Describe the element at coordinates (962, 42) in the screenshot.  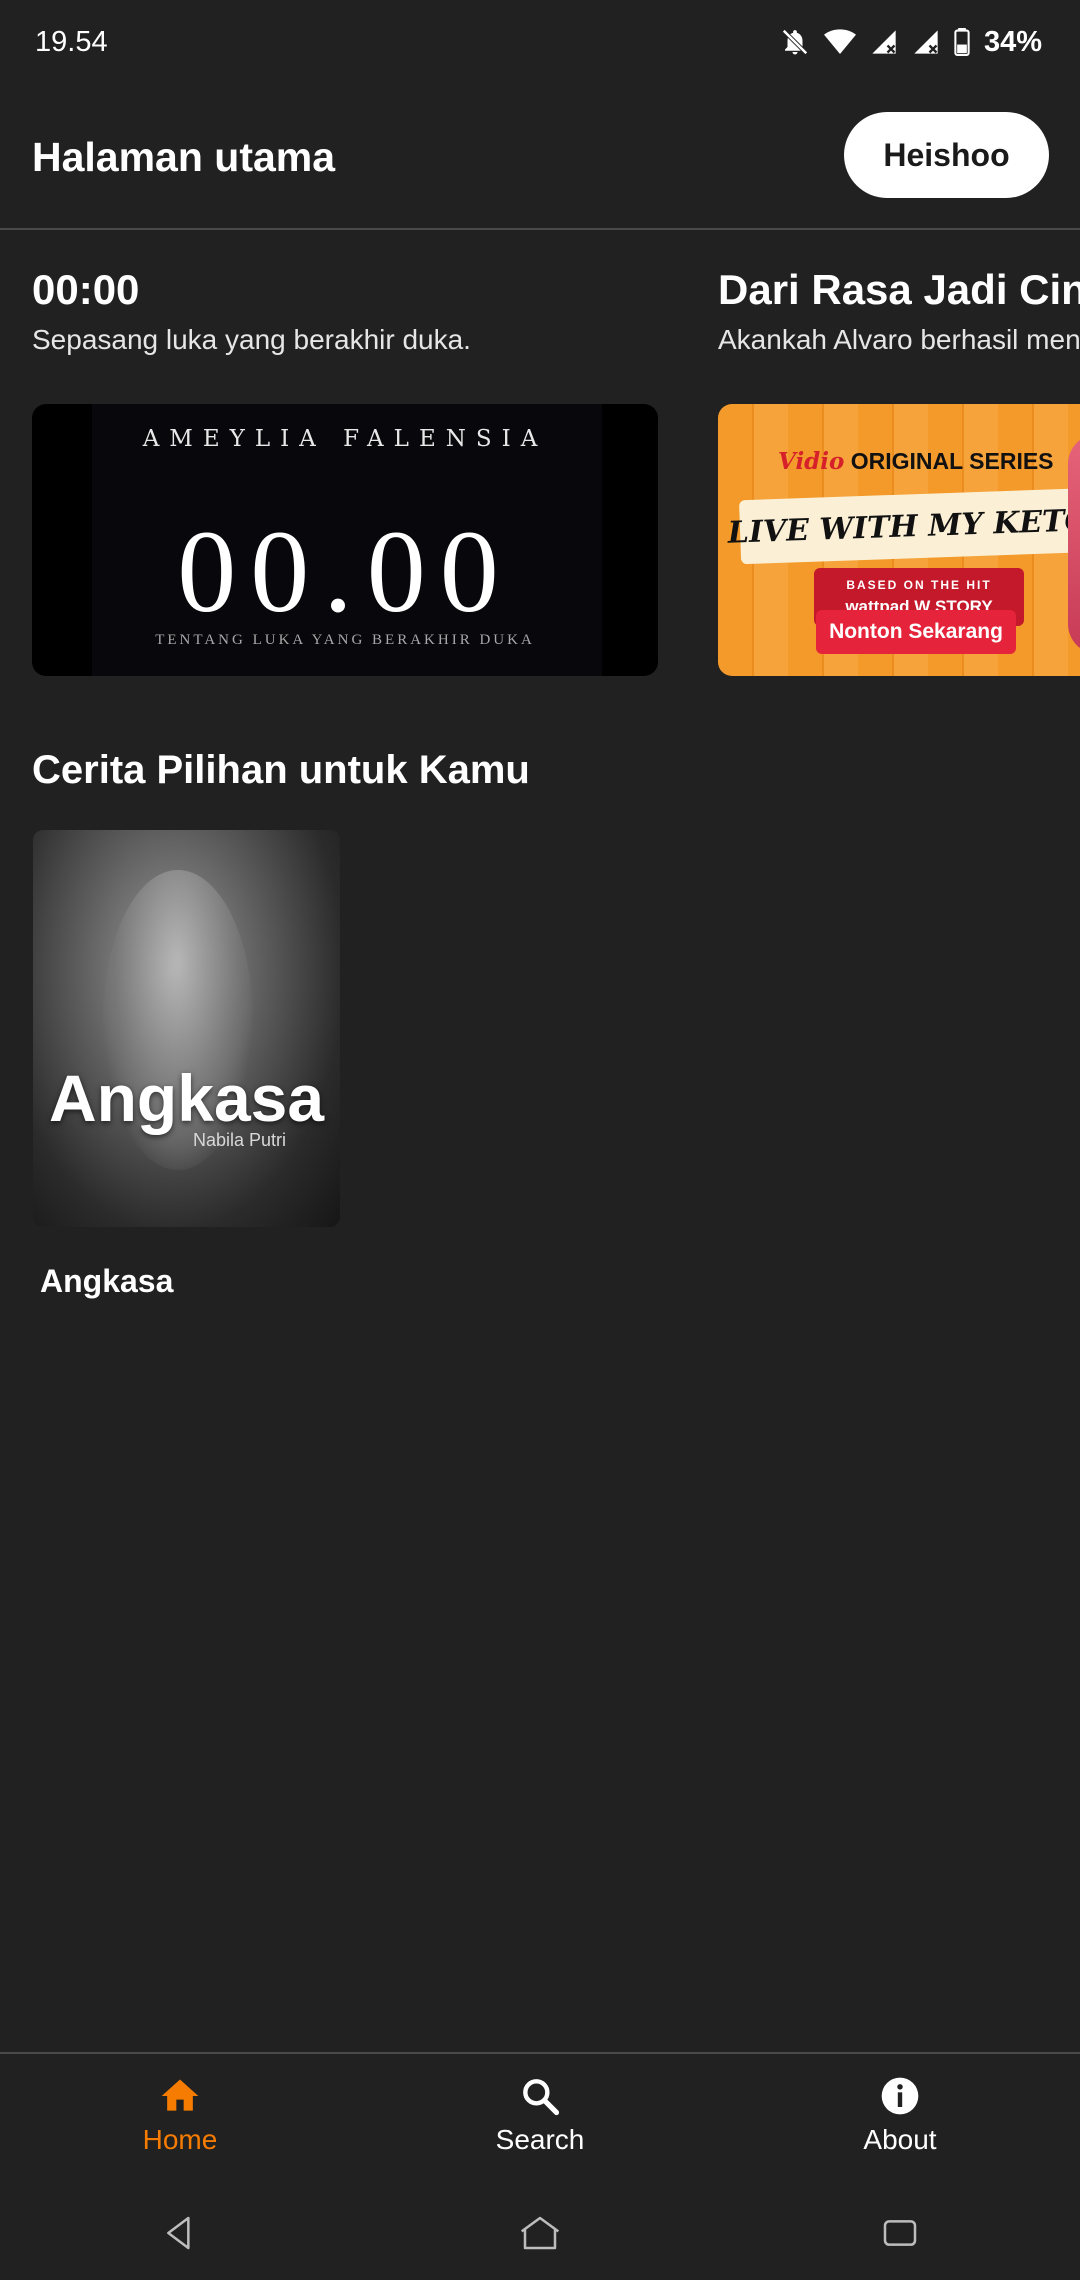
I see `battery-icon` at that location.